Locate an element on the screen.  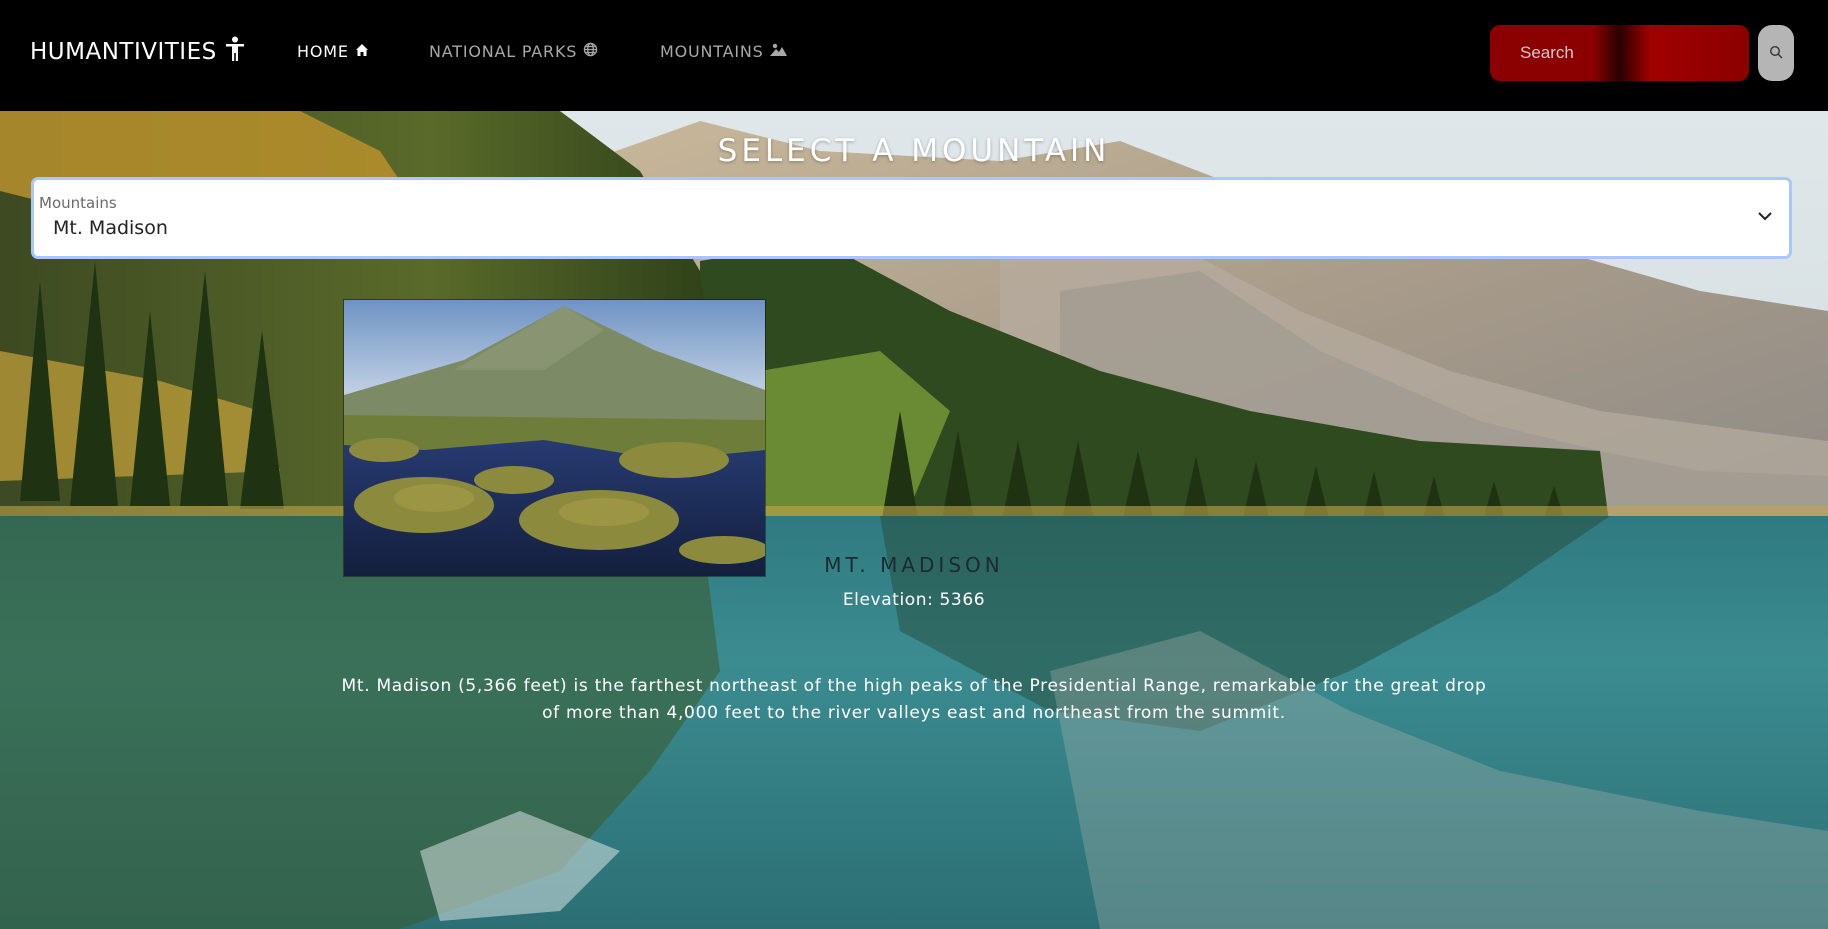
globe-icon is located at coordinates (590, 51).